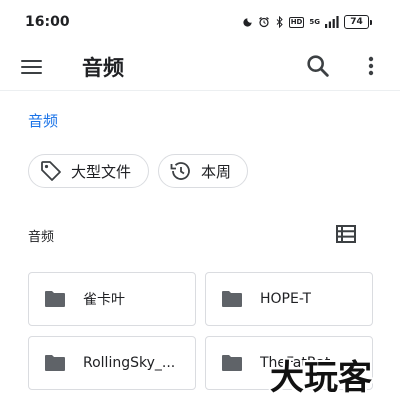  I want to click on folder-card: HOPE-T, so click(289, 299).